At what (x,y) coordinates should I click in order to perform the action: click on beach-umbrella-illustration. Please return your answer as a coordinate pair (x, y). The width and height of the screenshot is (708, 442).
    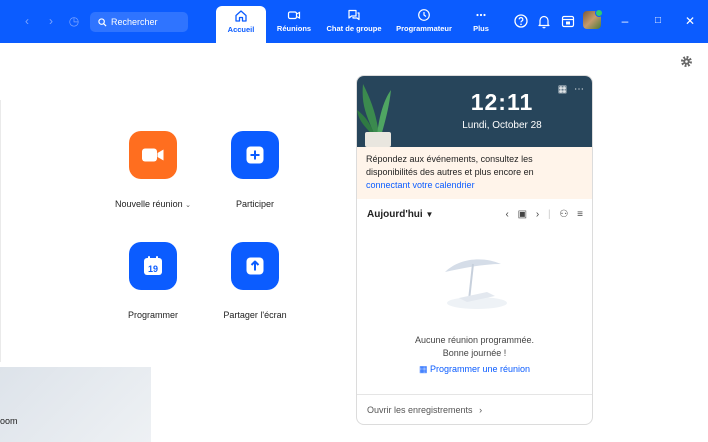
    Looking at the image, I should click on (476, 284).